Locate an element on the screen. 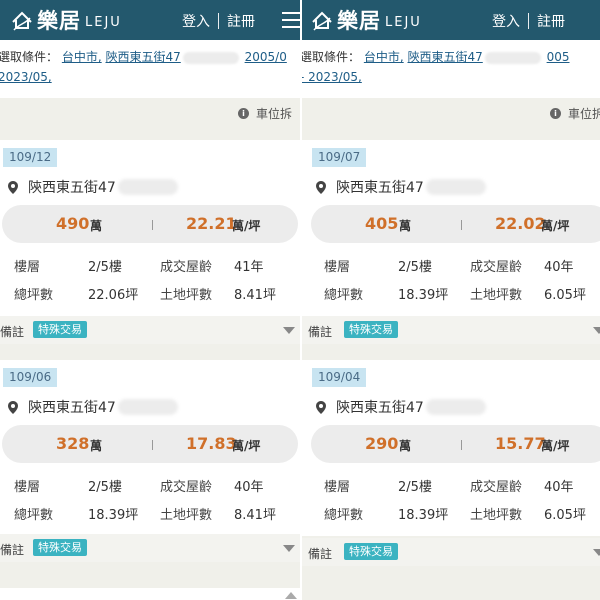  scroll-up-icon is located at coordinates (291, 595).